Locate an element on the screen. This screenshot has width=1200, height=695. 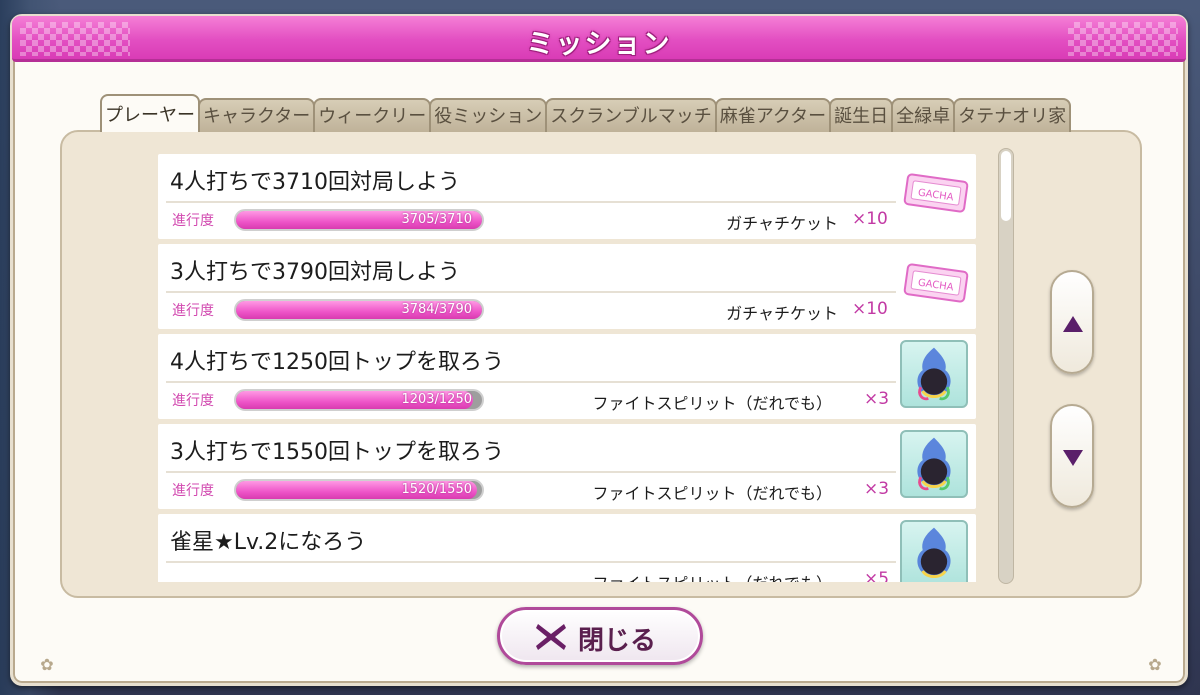
mission-row: 雀星★Lv.2になろう ファイトスピリット（だれでも） ×5 is located at coordinates (567, 548).